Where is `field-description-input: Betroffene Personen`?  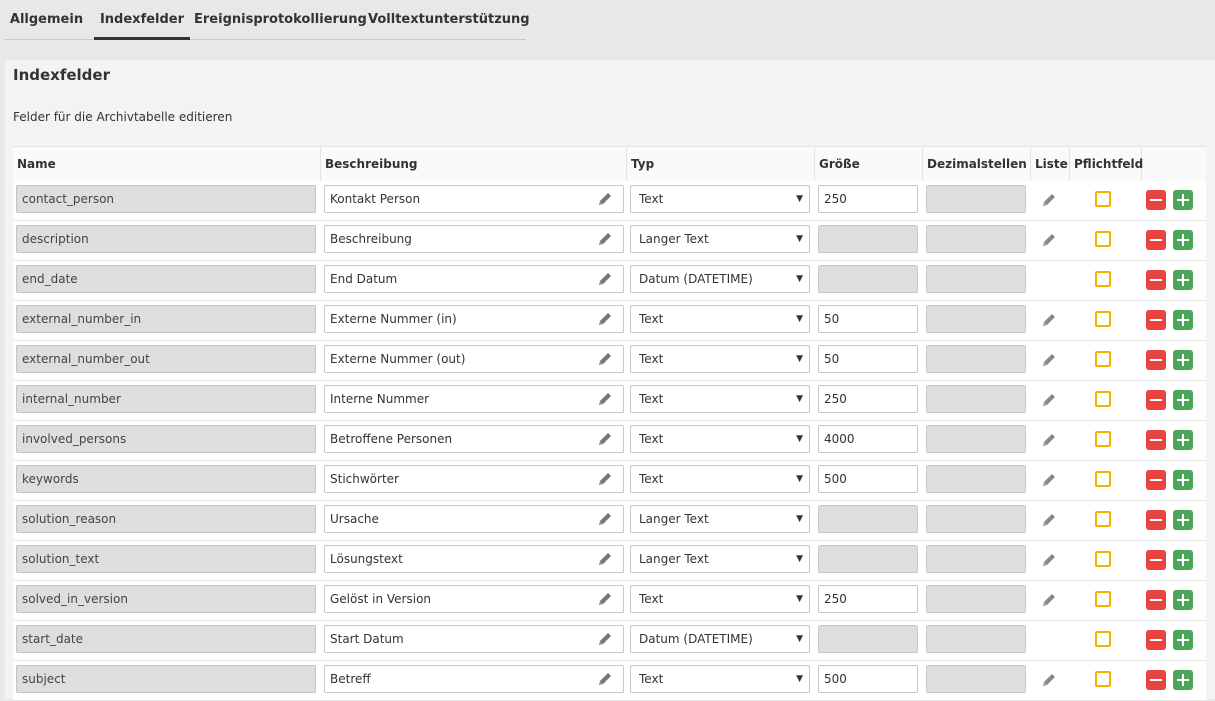 field-description-input: Betroffene Personen is located at coordinates (474, 439).